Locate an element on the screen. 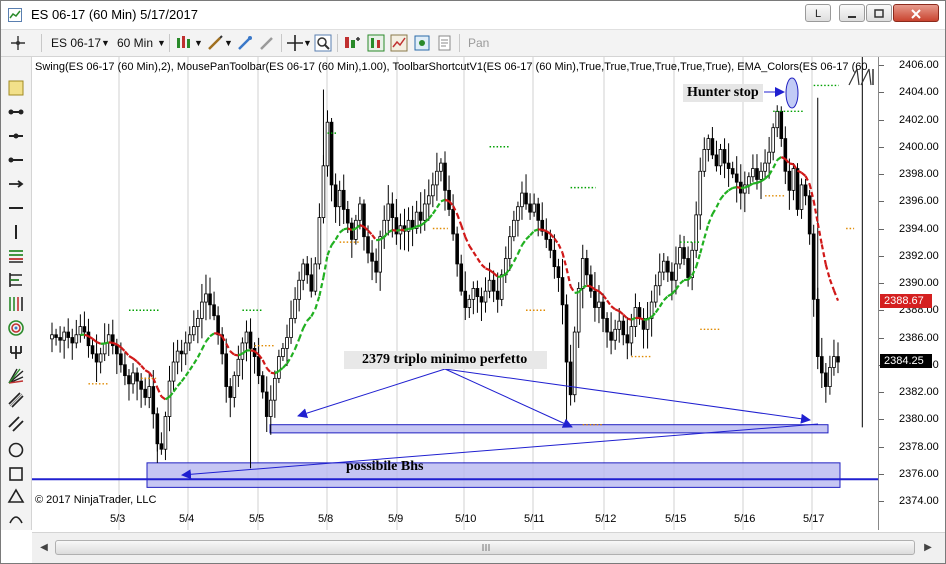 Image resolution: width=946 pixels, height=564 pixels. arc-icon is located at coordinates (16, 518).